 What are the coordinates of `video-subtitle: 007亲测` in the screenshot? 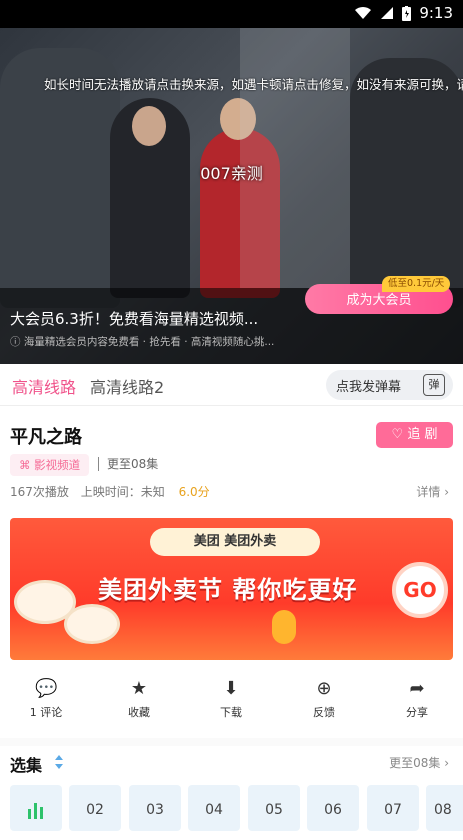 It's located at (231, 173).